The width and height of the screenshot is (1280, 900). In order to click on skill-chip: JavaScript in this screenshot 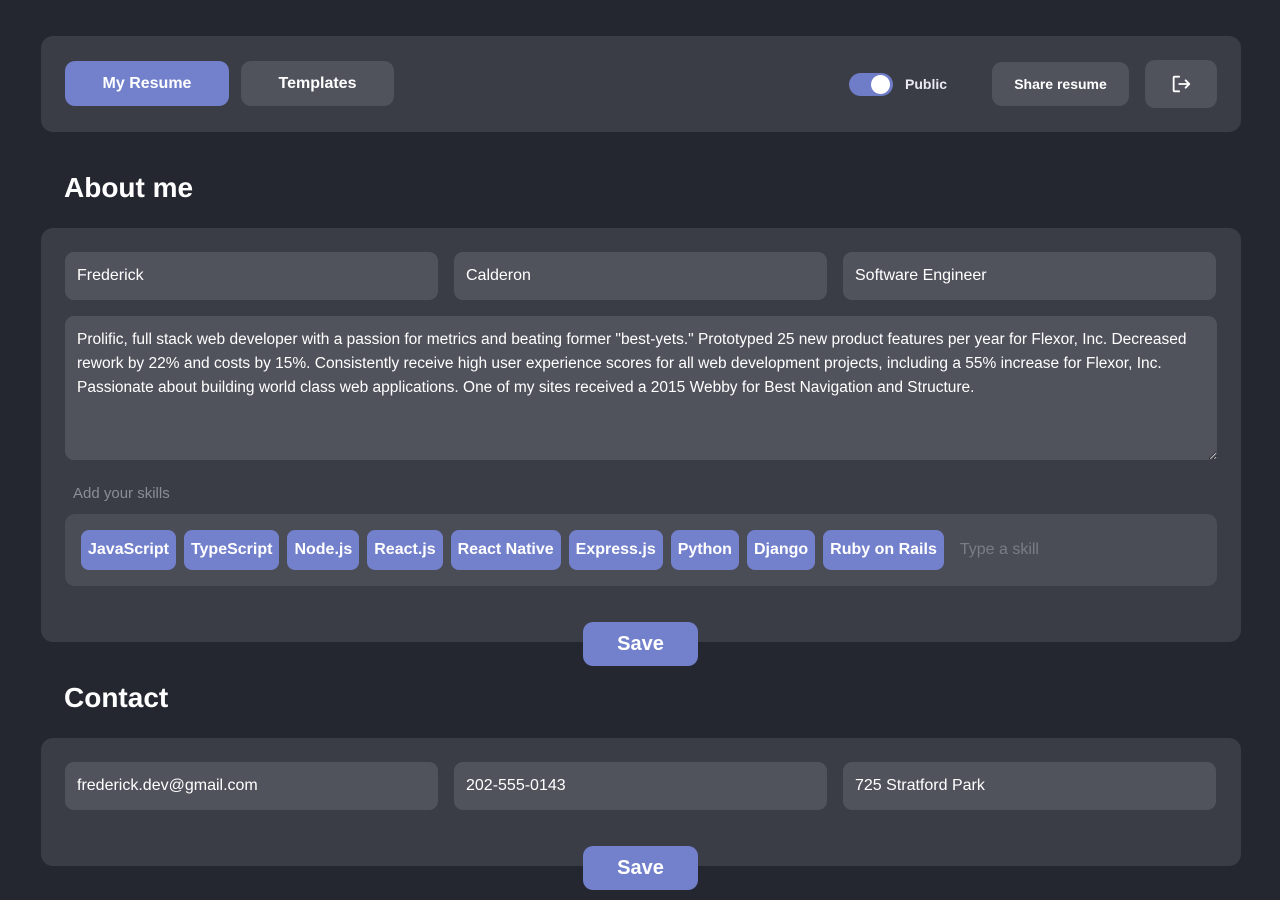, I will do `click(128, 550)`.